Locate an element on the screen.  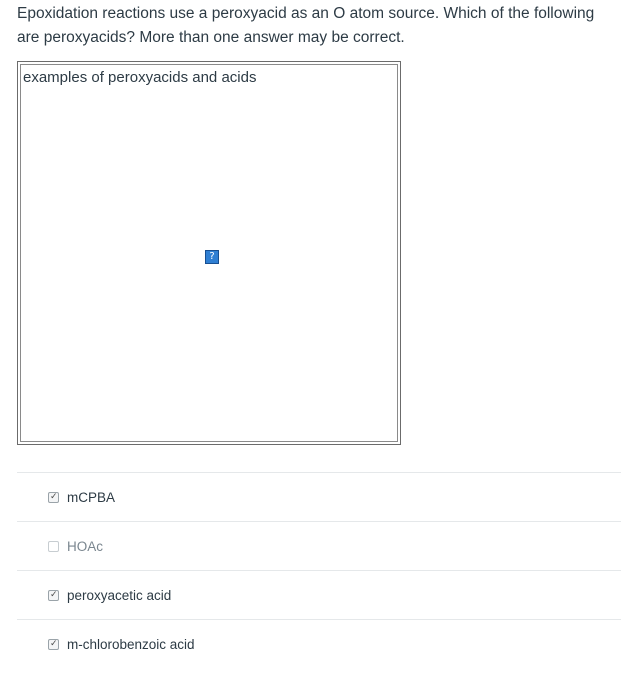
answer-option: ✓ peroxyacetic acid is located at coordinates (319, 594).